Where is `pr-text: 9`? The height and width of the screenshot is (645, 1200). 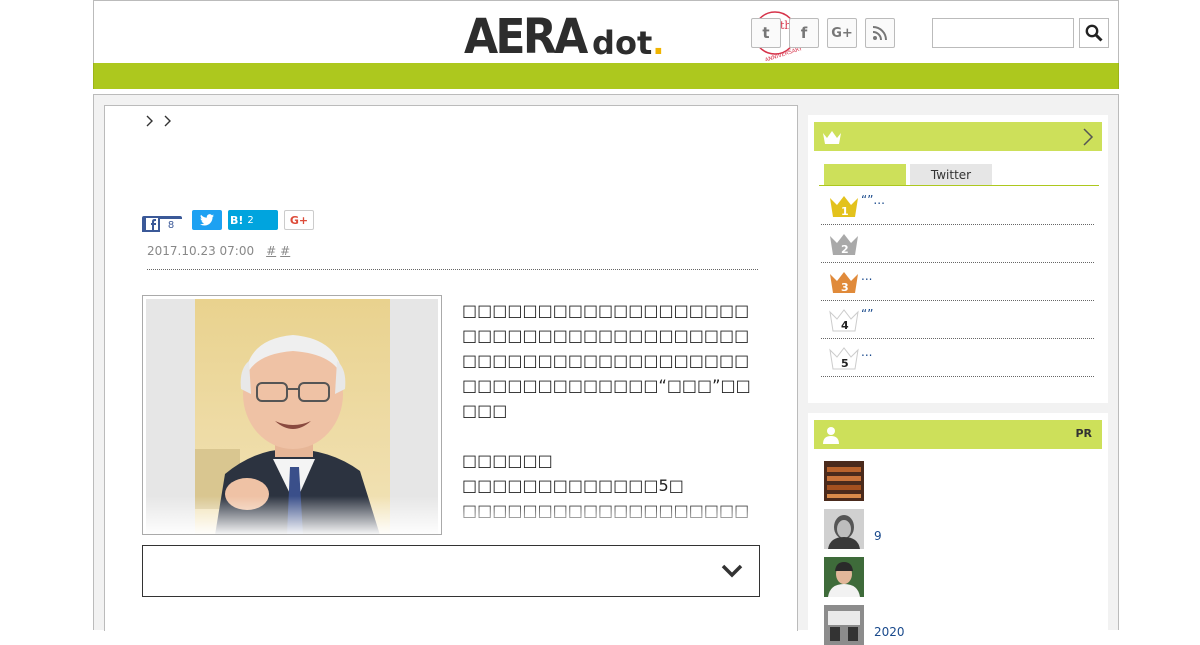
pr-text: 9 is located at coordinates (878, 536).